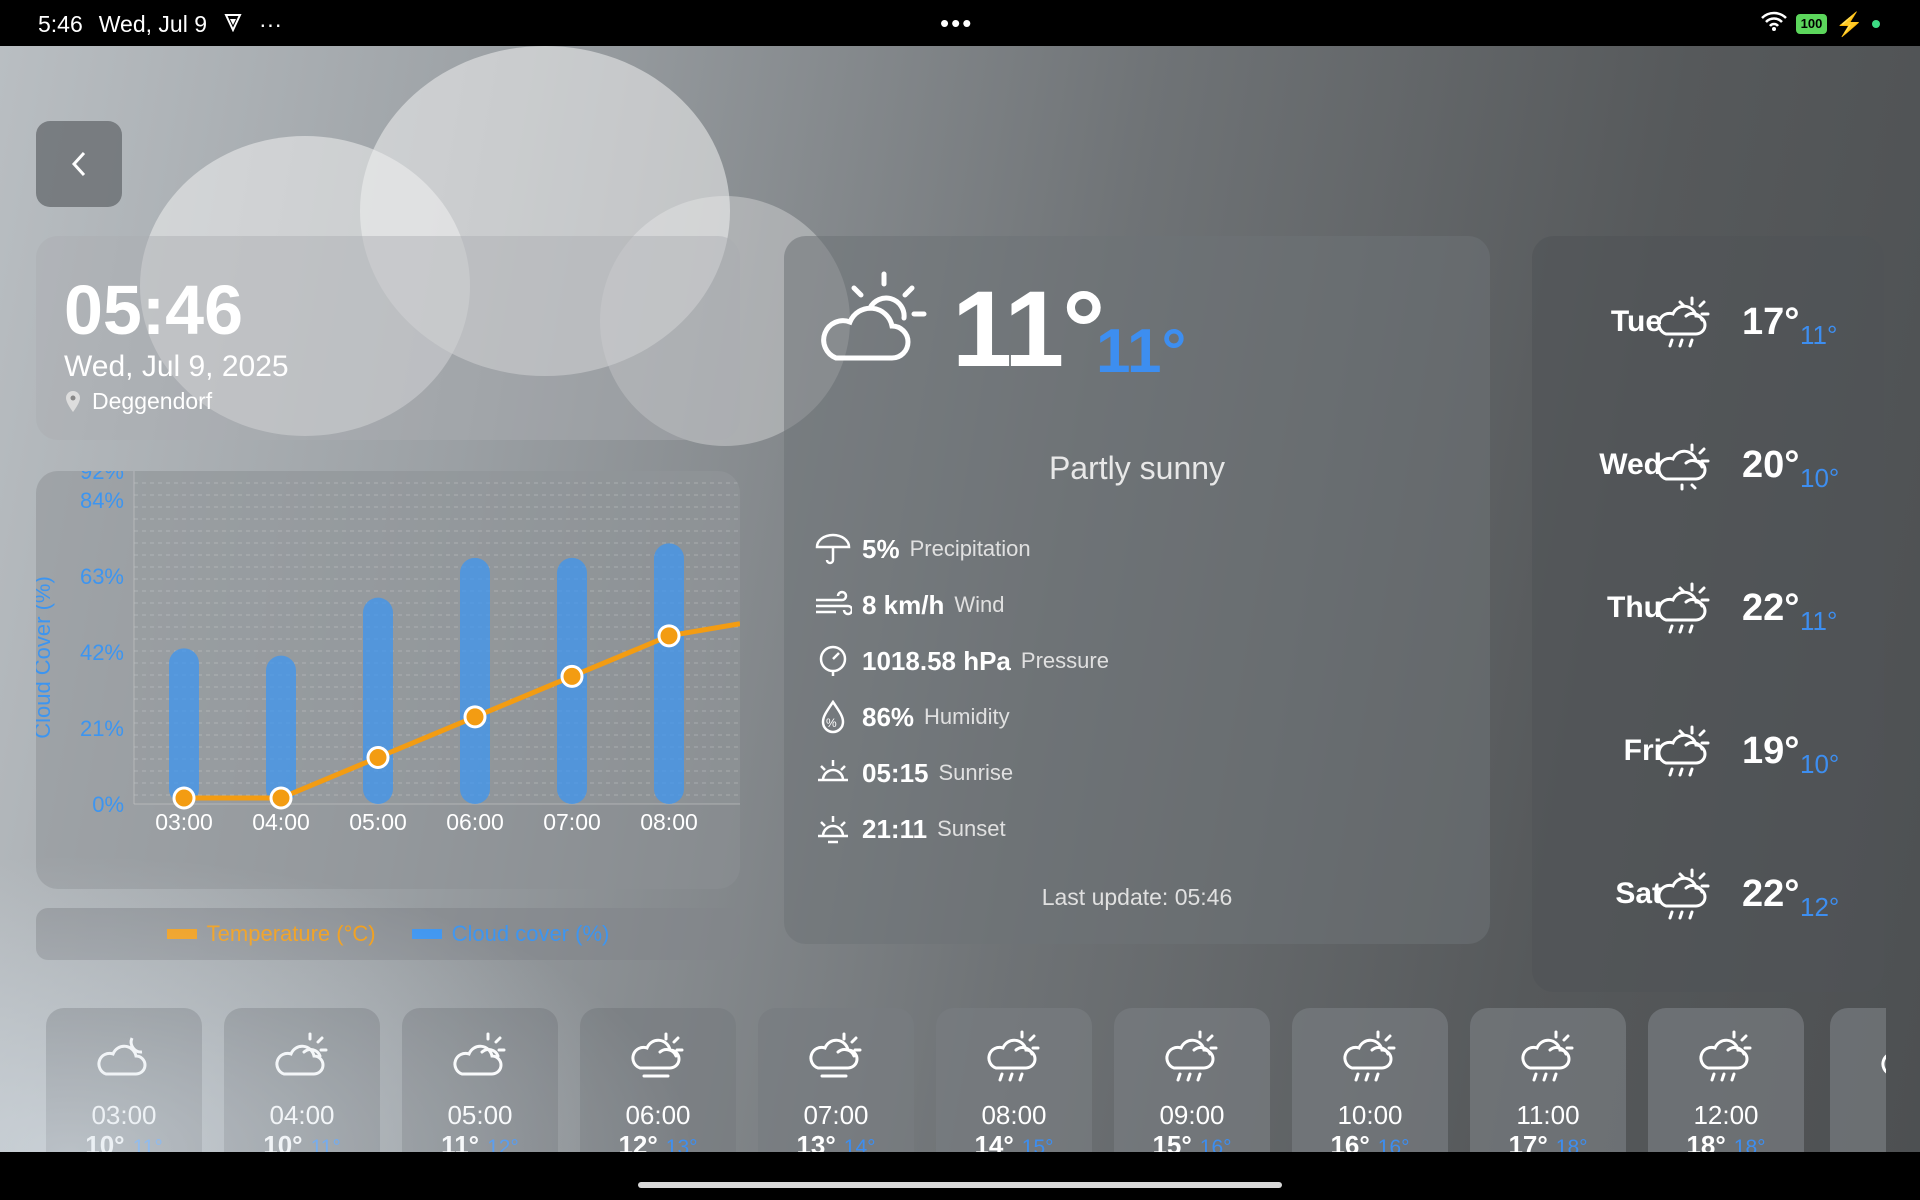 The height and width of the screenshot is (1200, 1920). I want to click on detail-pressure: 1018.58 hPa Pressure, so click(961, 661).